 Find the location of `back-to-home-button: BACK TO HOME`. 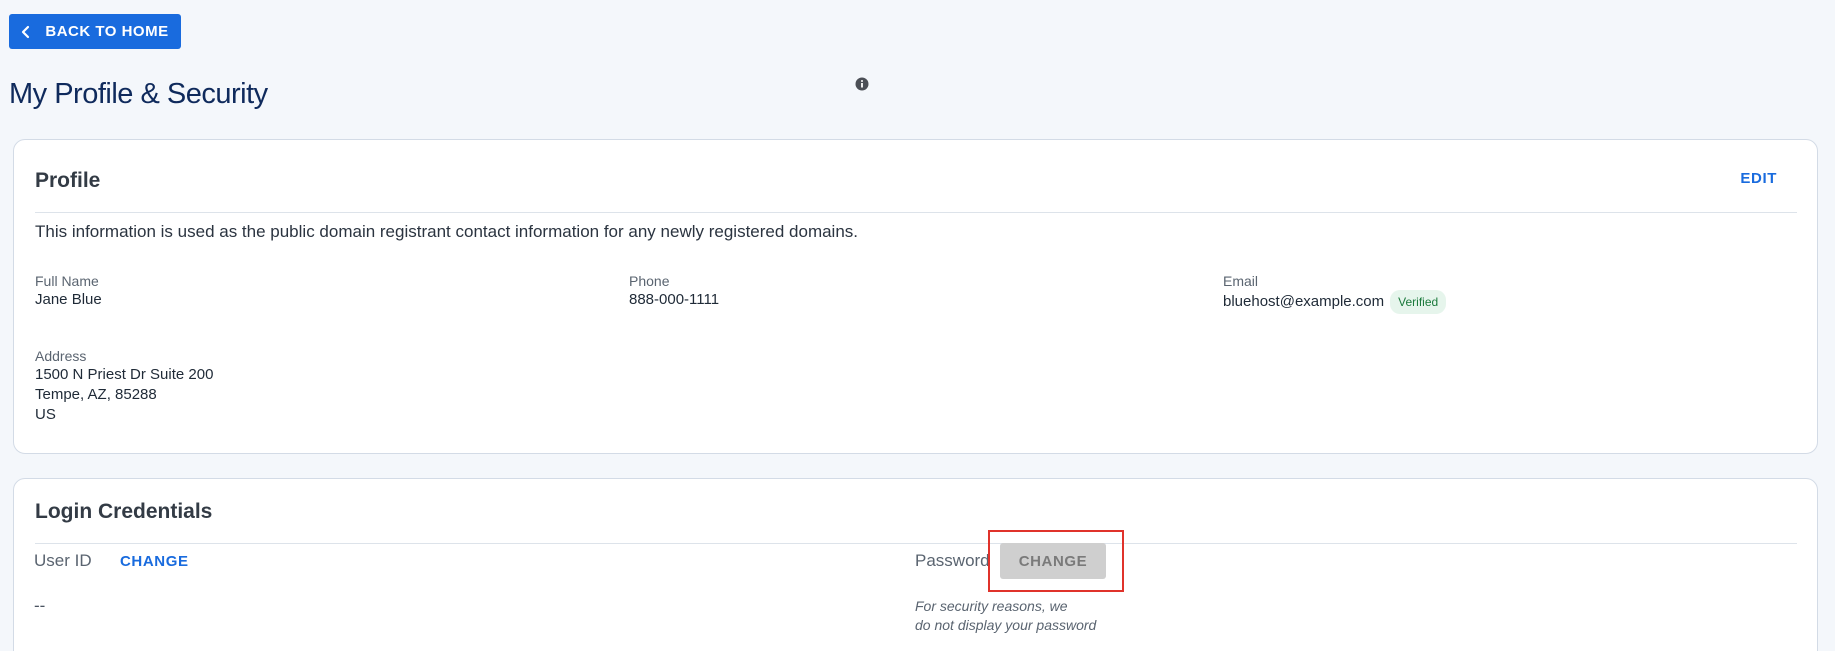

back-to-home-button: BACK TO HOME is located at coordinates (95, 31).